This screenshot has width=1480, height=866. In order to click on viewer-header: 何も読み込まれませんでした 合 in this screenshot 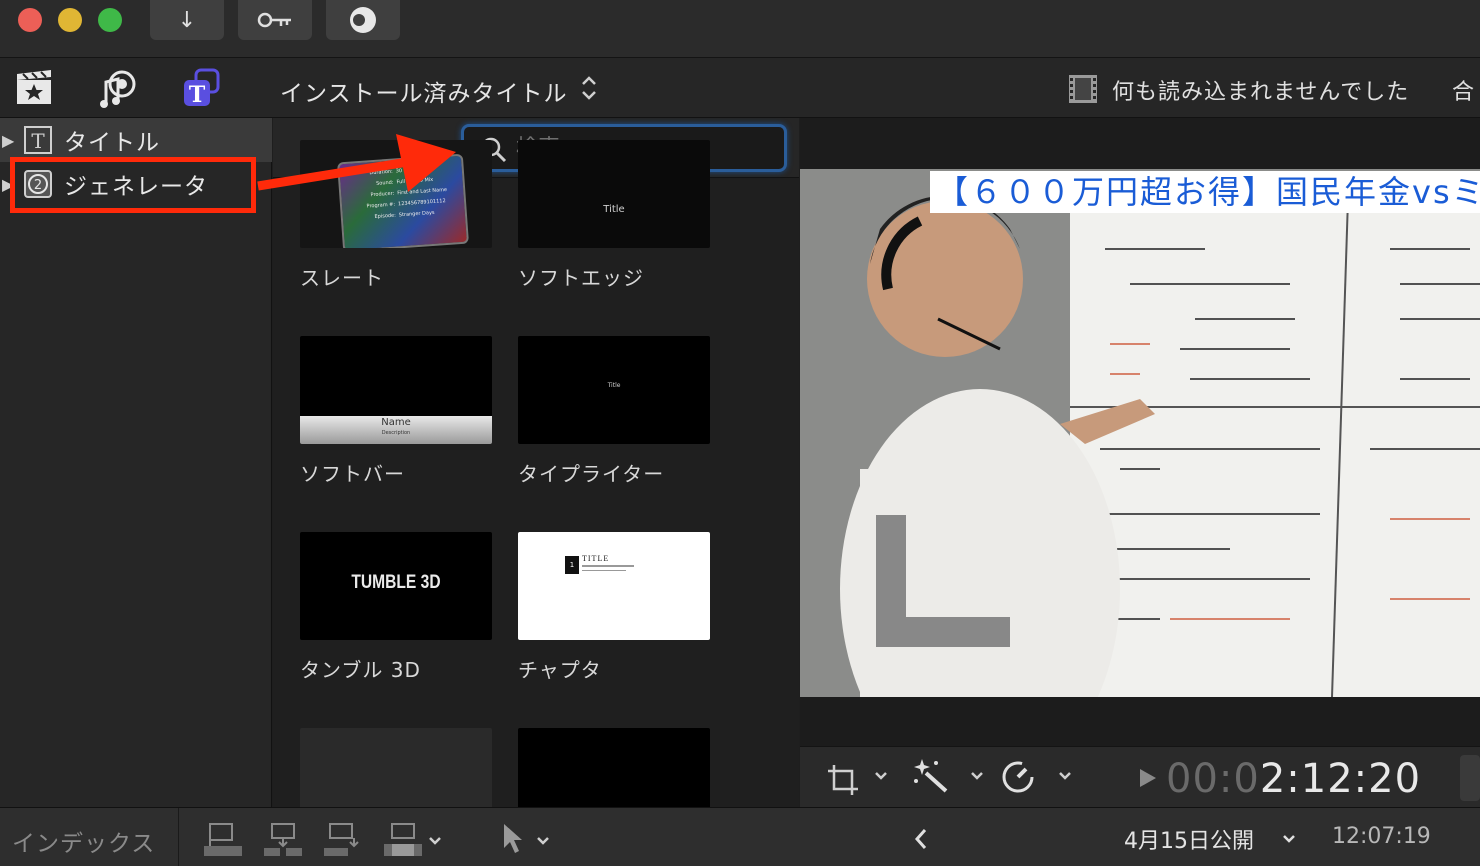, I will do `click(1140, 88)`.